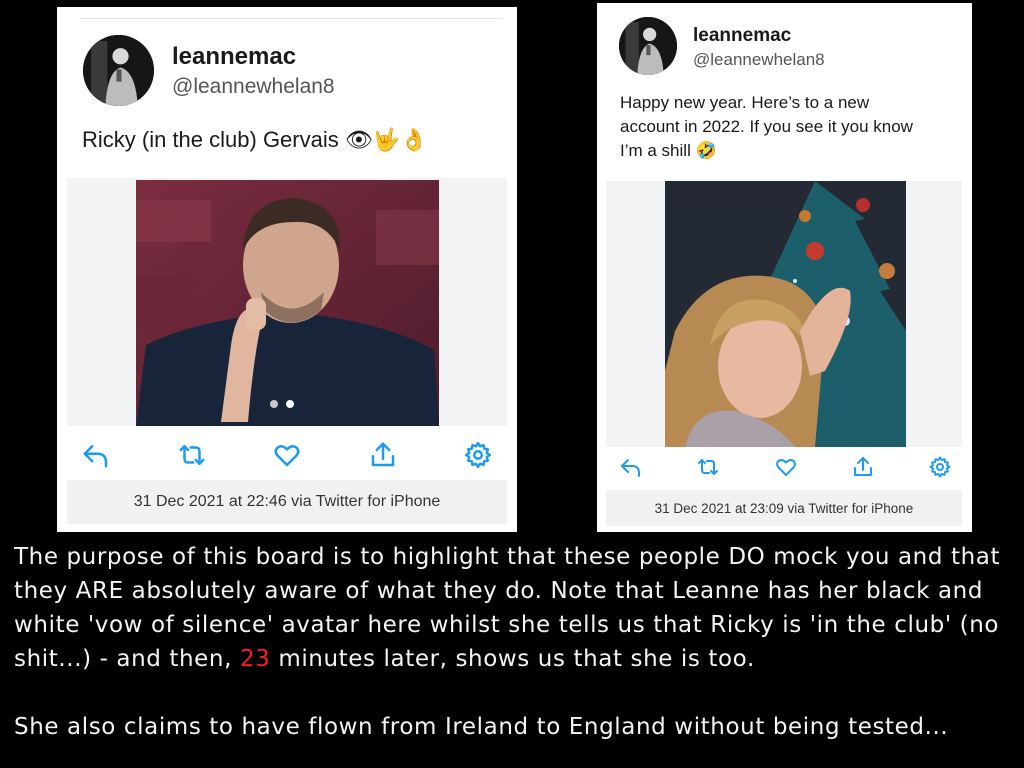  Describe the element at coordinates (290, 404) in the screenshot. I see `page-dot-active` at that location.